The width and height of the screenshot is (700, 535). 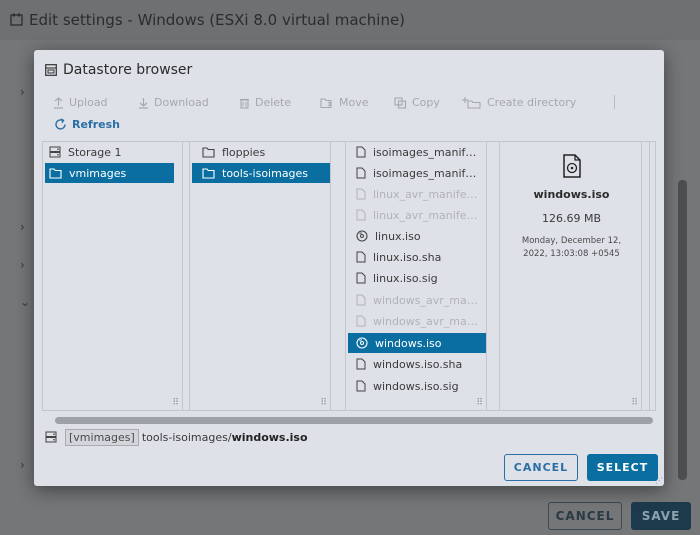 What do you see at coordinates (87, 124) in the screenshot?
I see `refresh-button: Refresh` at bounding box center [87, 124].